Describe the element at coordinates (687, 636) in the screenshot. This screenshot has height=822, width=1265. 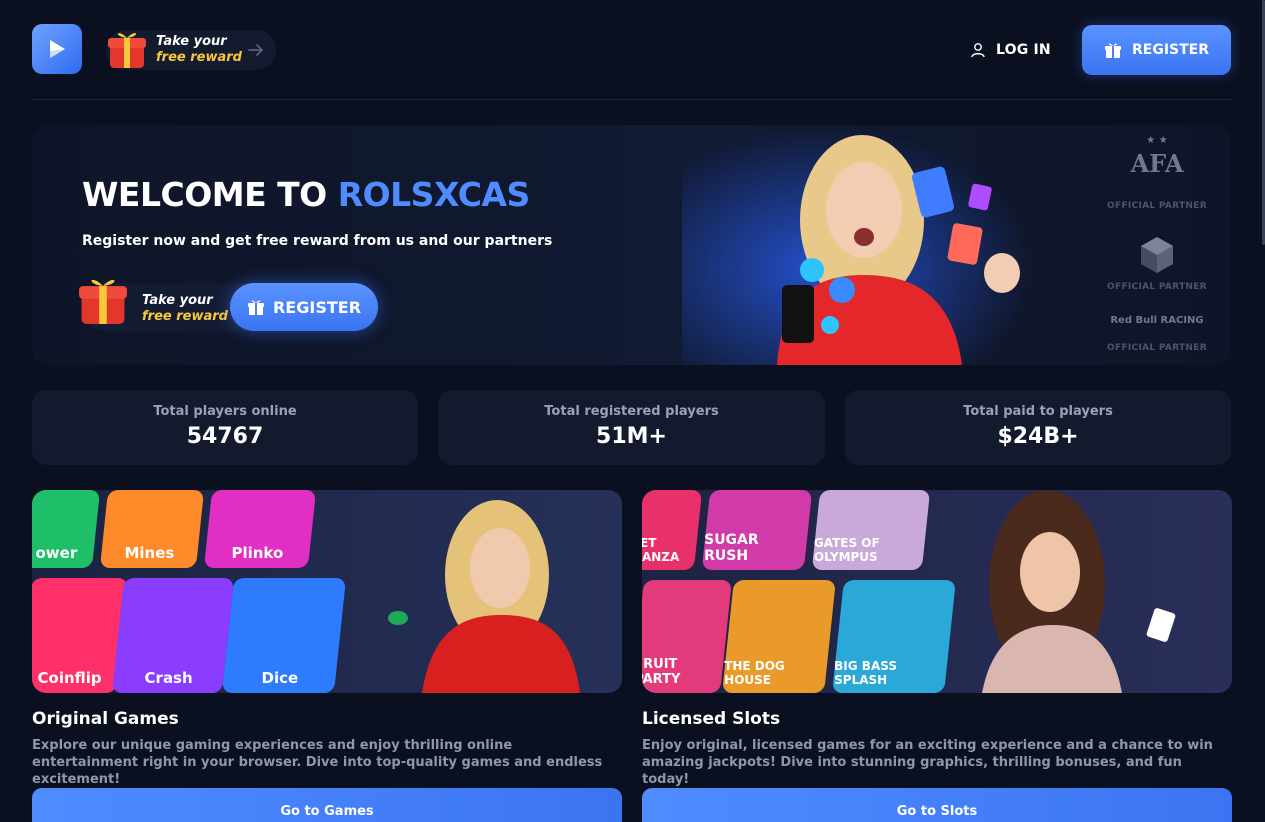
I see `slot-tile-fruit-party: FRUIT PARTY` at that location.